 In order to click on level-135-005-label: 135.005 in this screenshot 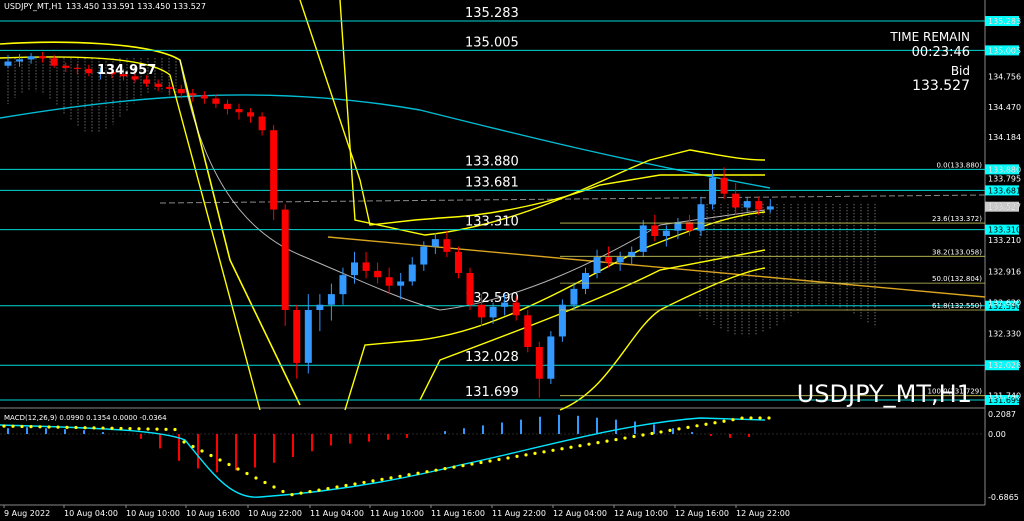, I will do `click(492, 42)`.